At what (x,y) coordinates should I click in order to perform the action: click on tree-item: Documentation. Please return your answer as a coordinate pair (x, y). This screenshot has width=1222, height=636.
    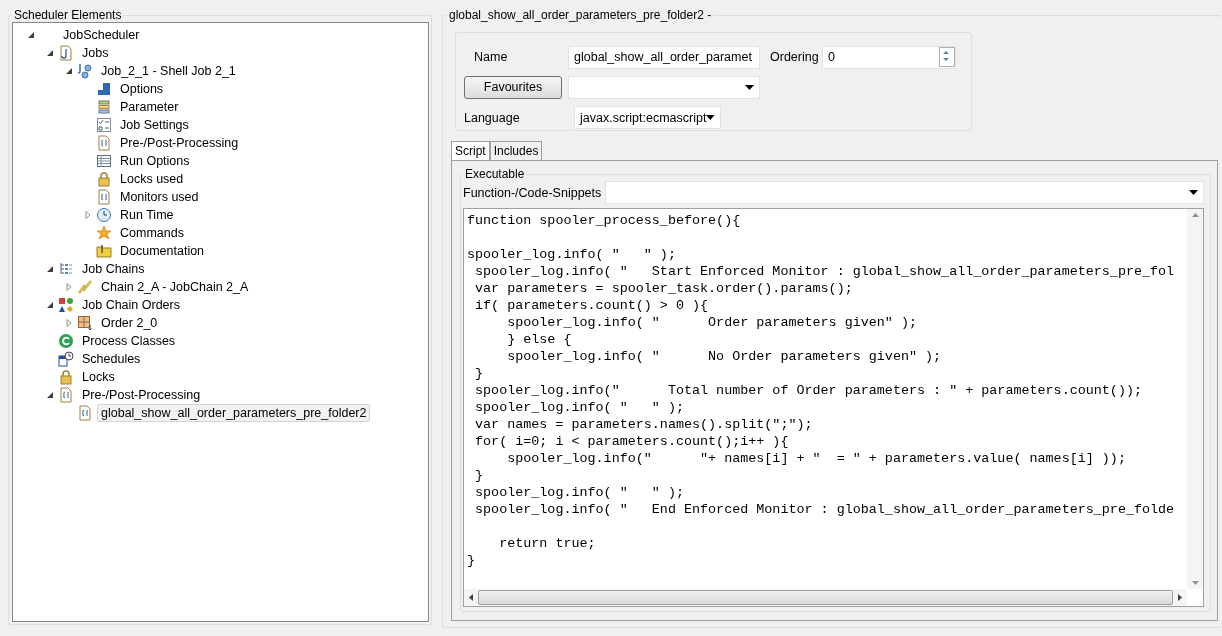
    Looking at the image, I should click on (162, 251).